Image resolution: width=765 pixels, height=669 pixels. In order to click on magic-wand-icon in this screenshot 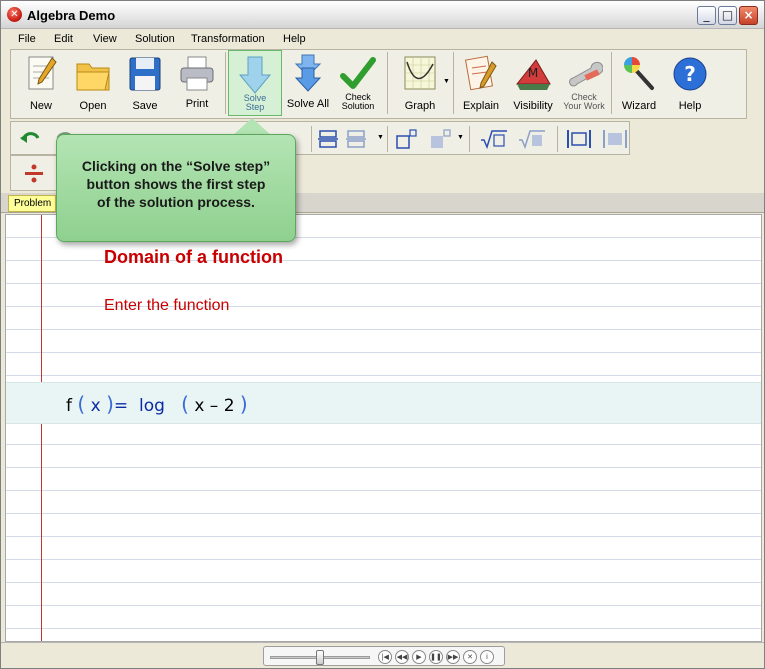, I will do `click(639, 73)`.